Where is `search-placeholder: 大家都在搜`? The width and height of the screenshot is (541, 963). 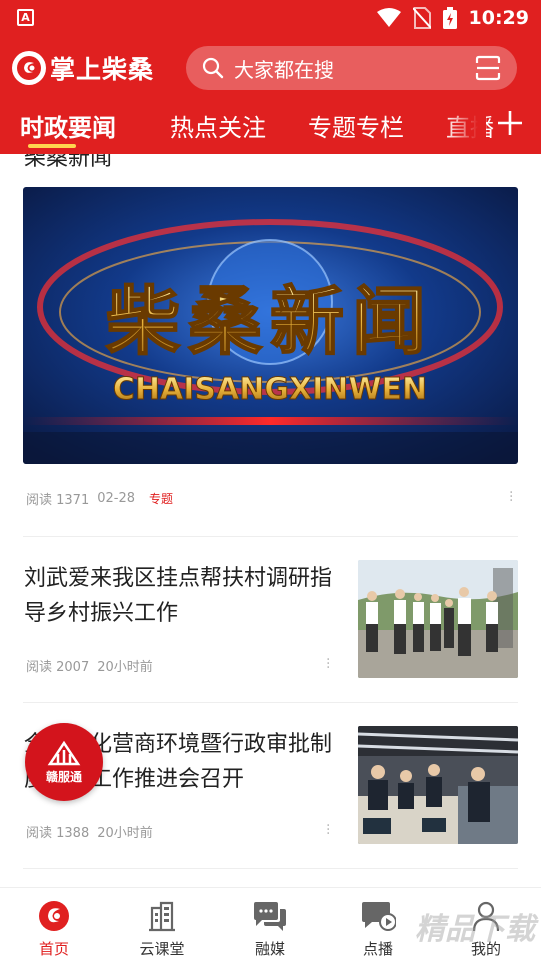
search-placeholder: 大家都在搜 is located at coordinates (284, 69).